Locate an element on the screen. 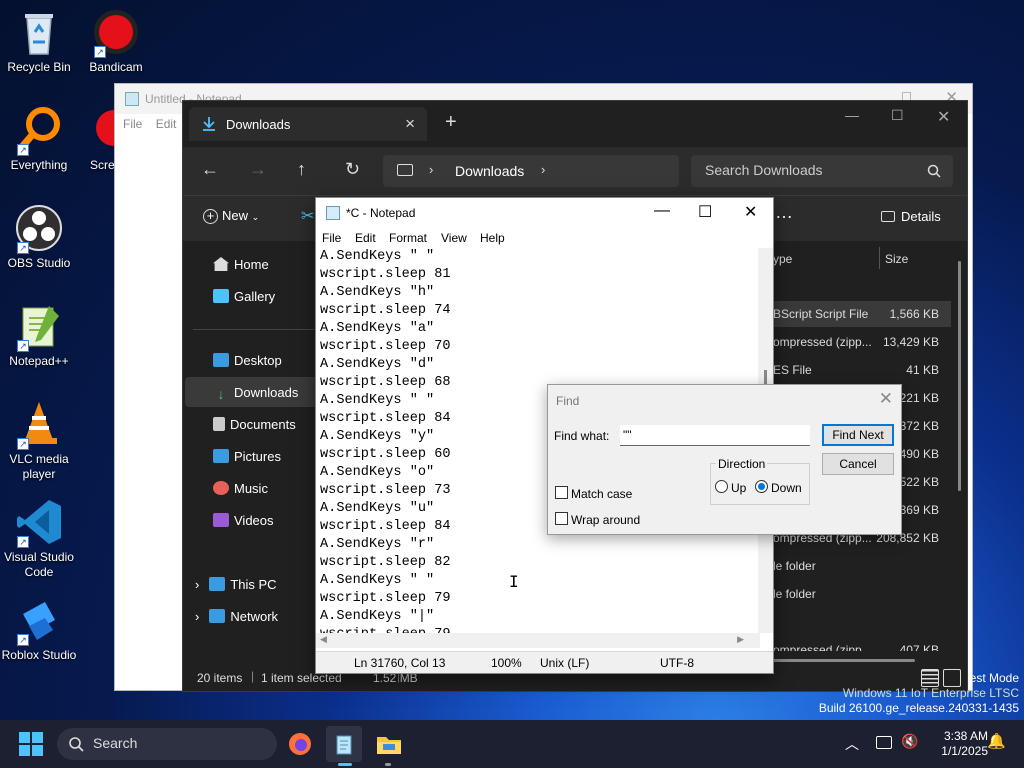  scroll-right-icon: ▶ is located at coordinates (740, 639).